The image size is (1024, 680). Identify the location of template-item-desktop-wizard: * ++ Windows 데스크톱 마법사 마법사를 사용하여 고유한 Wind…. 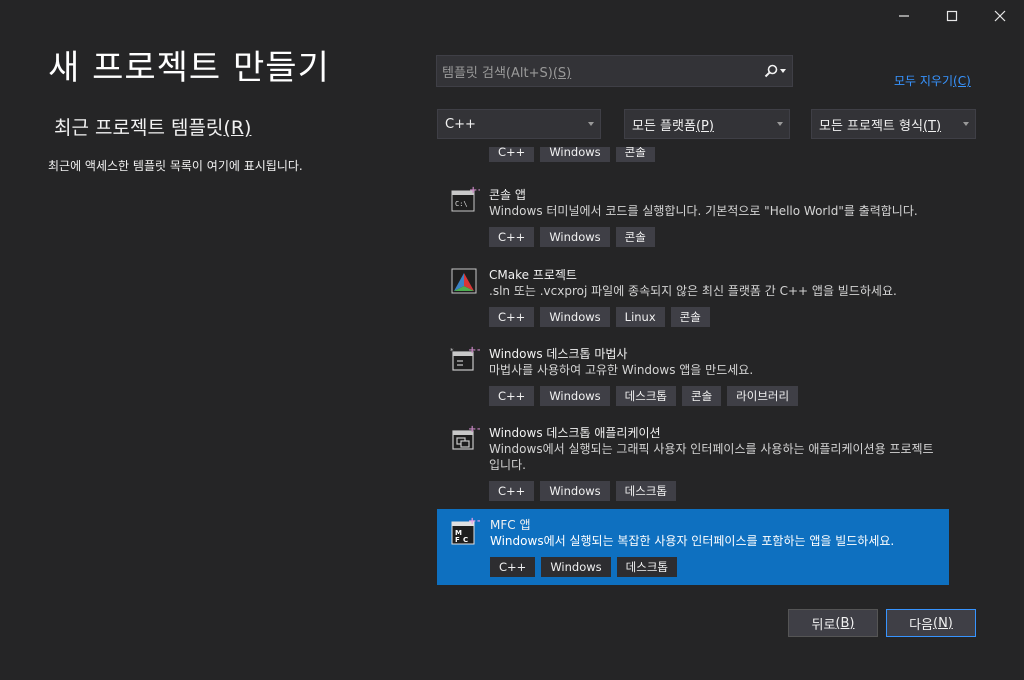
(693, 373).